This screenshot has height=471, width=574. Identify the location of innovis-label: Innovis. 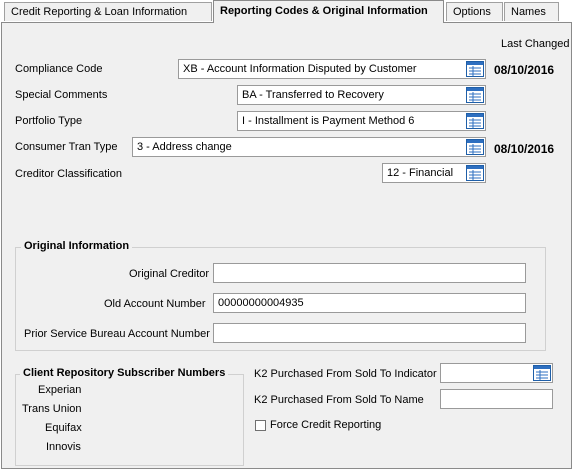
(63, 447).